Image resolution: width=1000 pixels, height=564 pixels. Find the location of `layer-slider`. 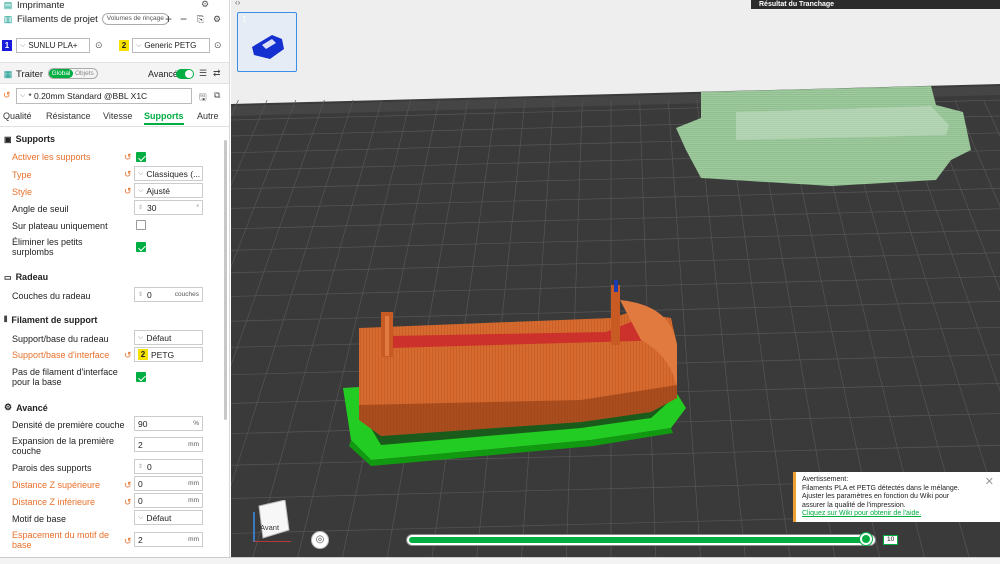

layer-slider is located at coordinates (641, 539).